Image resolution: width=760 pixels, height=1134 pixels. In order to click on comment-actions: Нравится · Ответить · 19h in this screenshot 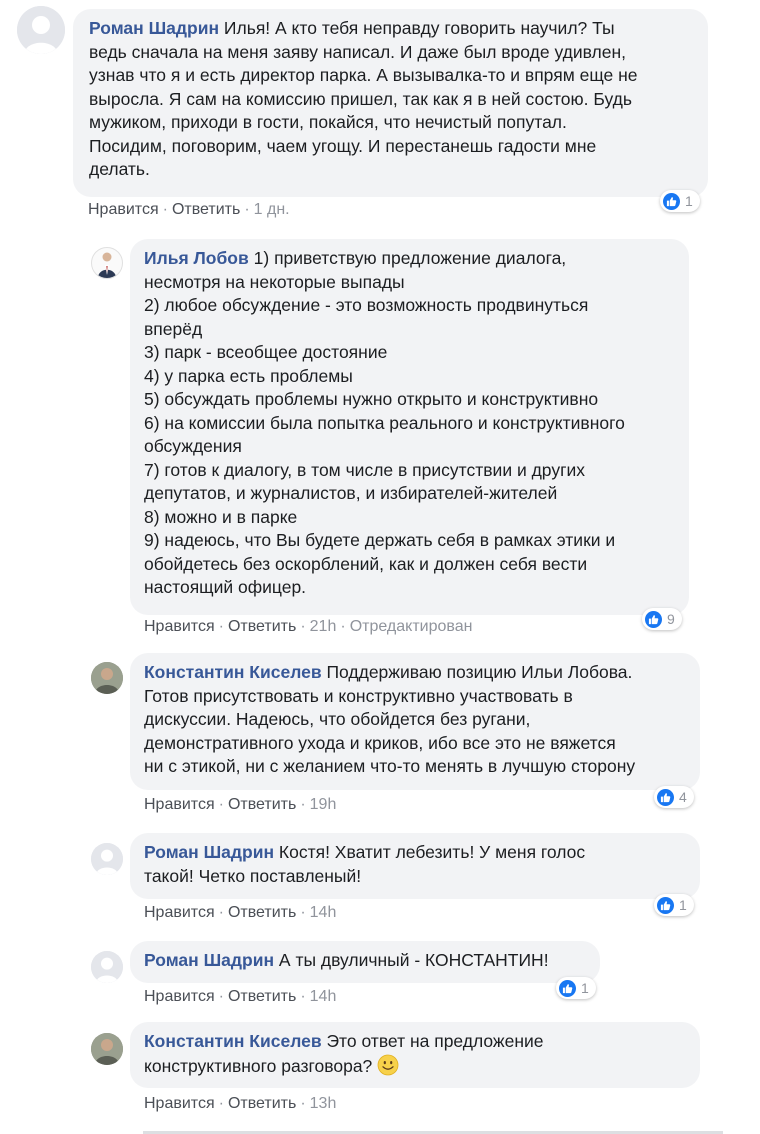, I will do `click(240, 804)`.